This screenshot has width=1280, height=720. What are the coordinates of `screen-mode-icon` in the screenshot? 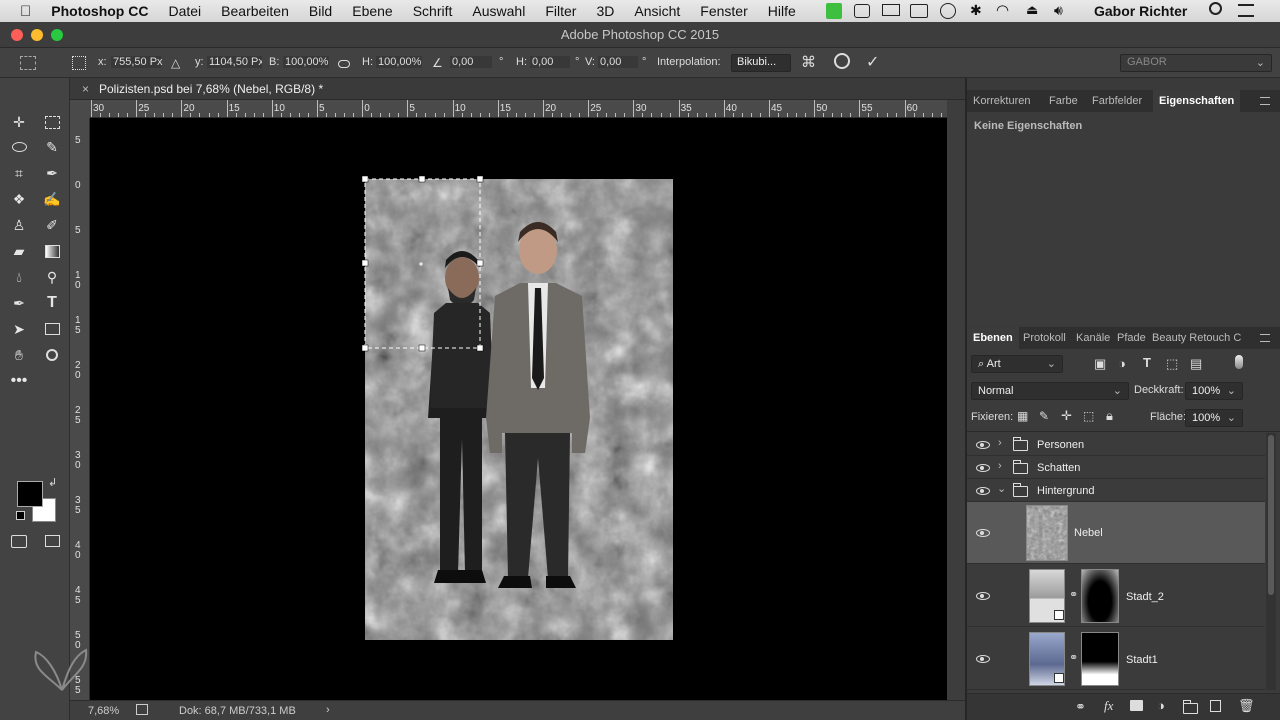 It's located at (52, 541).